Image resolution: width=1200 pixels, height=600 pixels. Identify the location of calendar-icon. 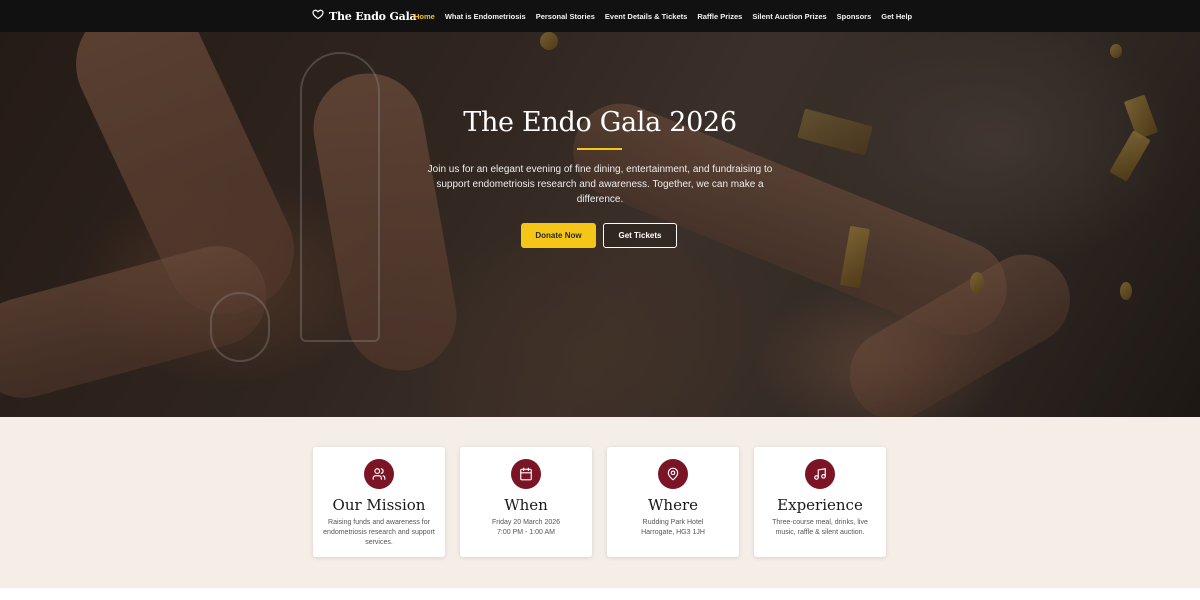
(526, 474).